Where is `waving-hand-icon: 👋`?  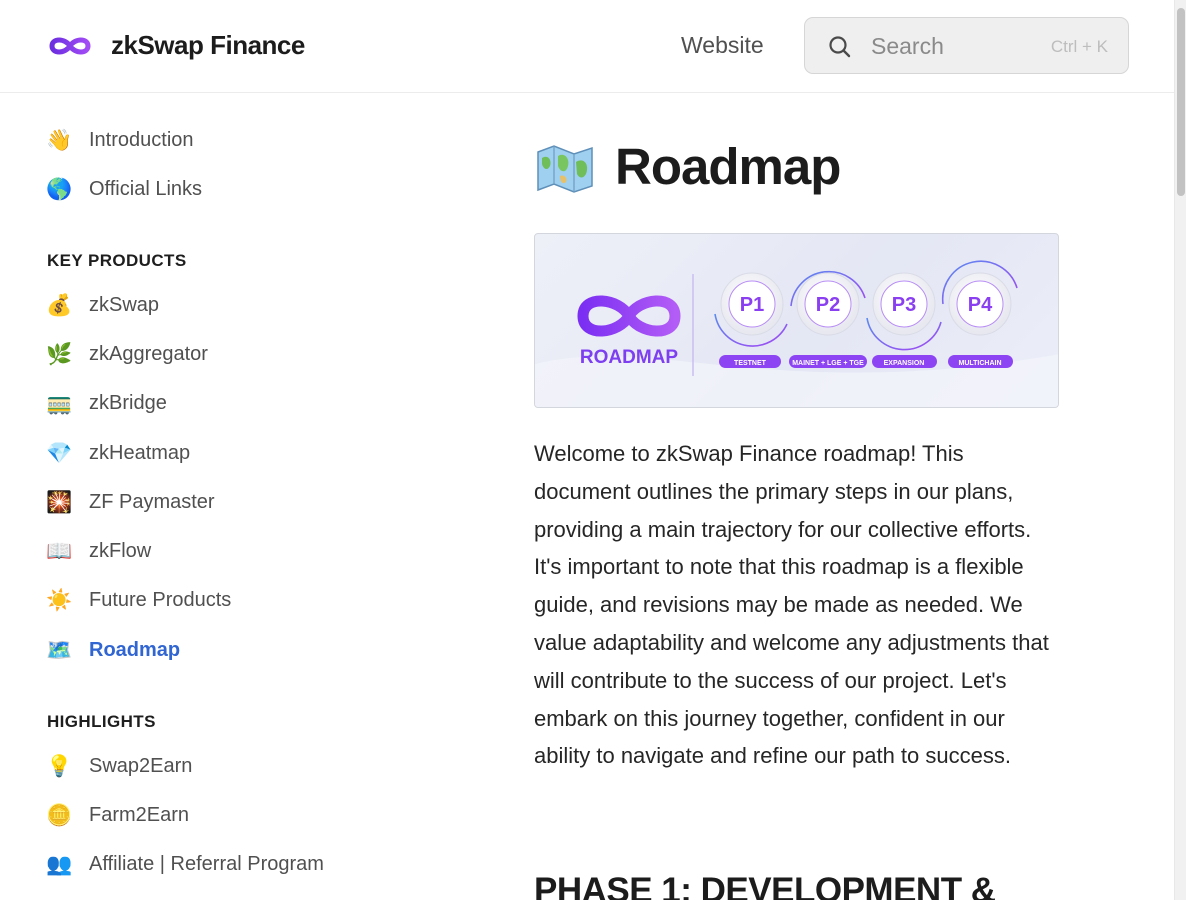 waving-hand-icon: 👋 is located at coordinates (59, 139).